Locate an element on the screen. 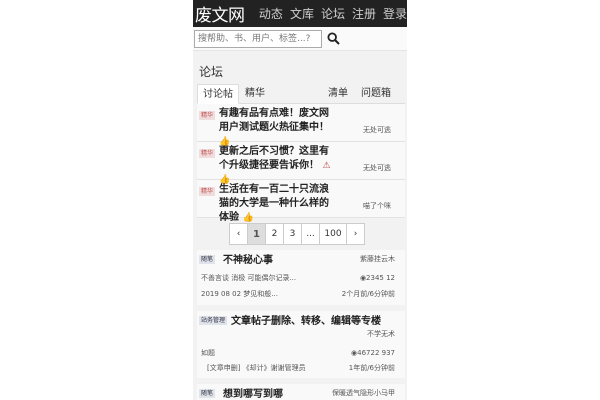 The width and height of the screenshot is (600, 400). nav-item-register: 注册 is located at coordinates (364, 13).